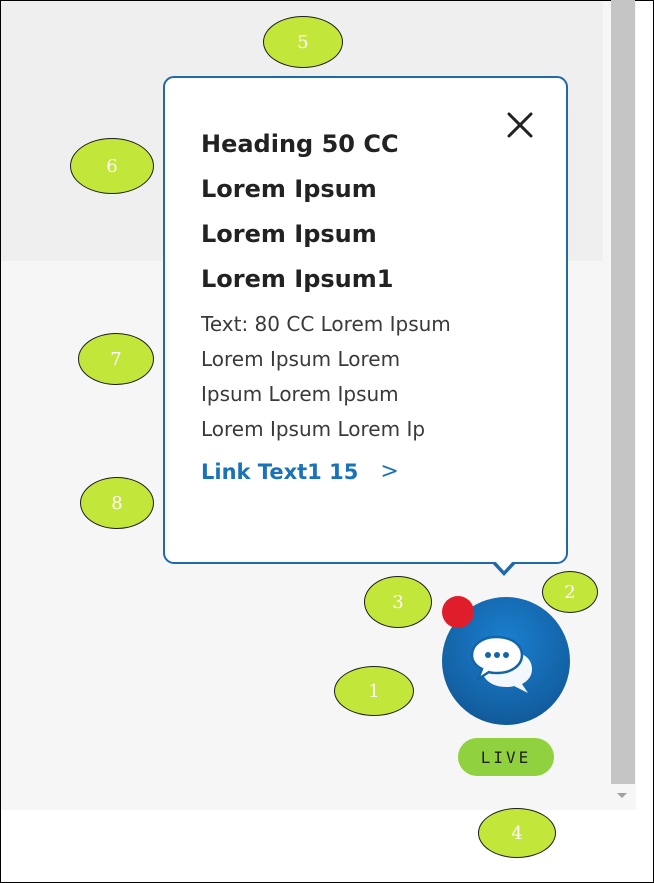  What do you see at coordinates (327, 846) in the screenshot?
I see `page-footer-area` at bounding box center [327, 846].